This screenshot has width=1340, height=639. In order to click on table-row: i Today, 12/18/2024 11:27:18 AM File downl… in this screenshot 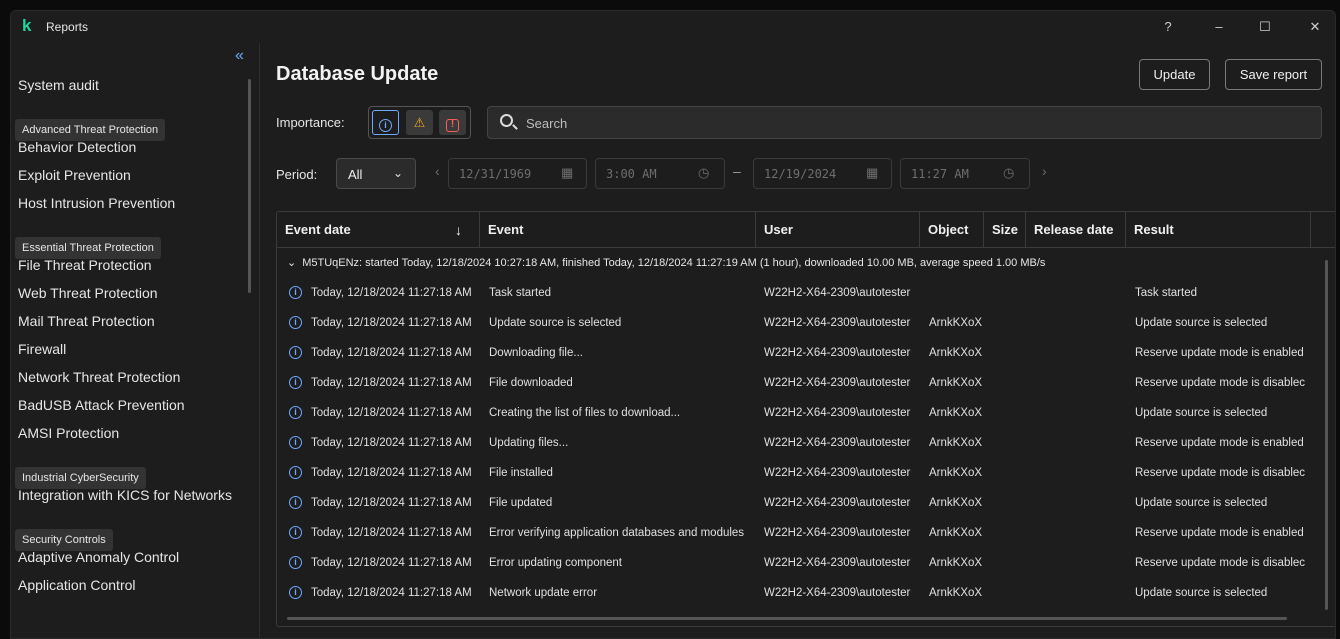, I will do `click(806, 383)`.